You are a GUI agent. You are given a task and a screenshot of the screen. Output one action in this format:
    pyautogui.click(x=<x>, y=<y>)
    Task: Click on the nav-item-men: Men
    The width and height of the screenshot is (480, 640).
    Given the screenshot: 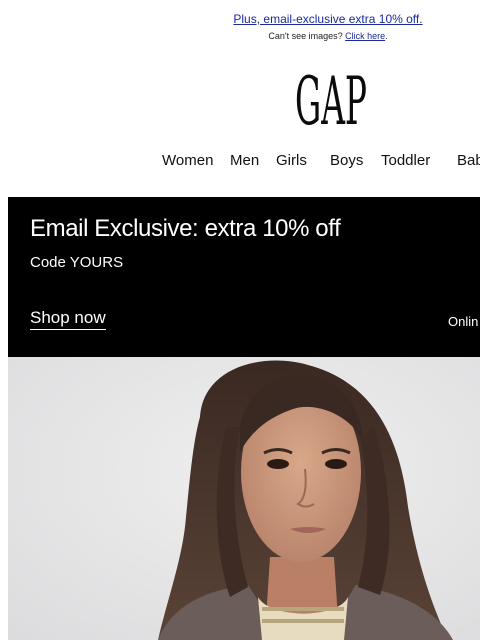 What is the action you would take?
    pyautogui.click(x=244, y=160)
    